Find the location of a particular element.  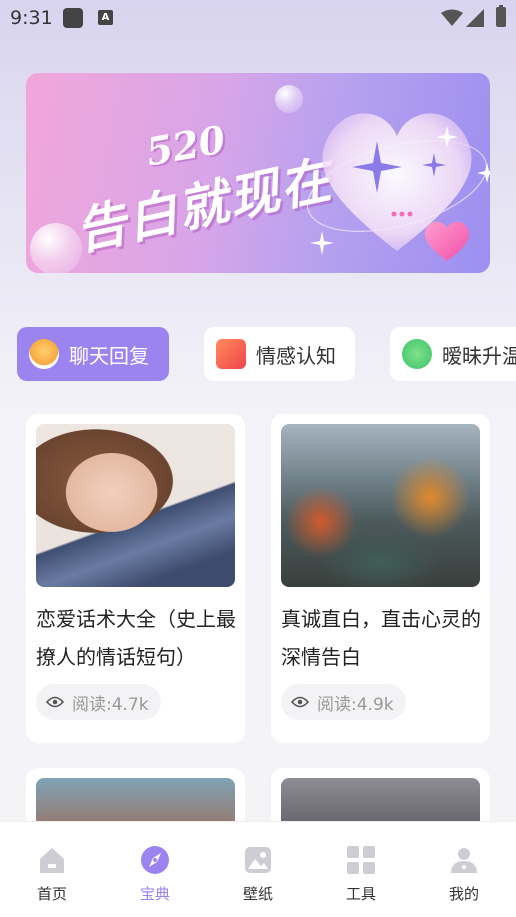

read-count-badge: 阅读:4.7k is located at coordinates (98, 702).